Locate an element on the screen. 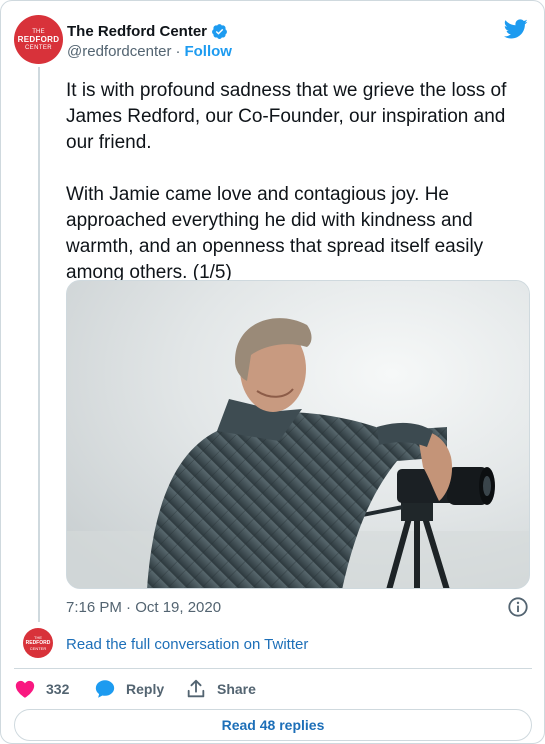  share-button: Share is located at coordinates (220, 689).